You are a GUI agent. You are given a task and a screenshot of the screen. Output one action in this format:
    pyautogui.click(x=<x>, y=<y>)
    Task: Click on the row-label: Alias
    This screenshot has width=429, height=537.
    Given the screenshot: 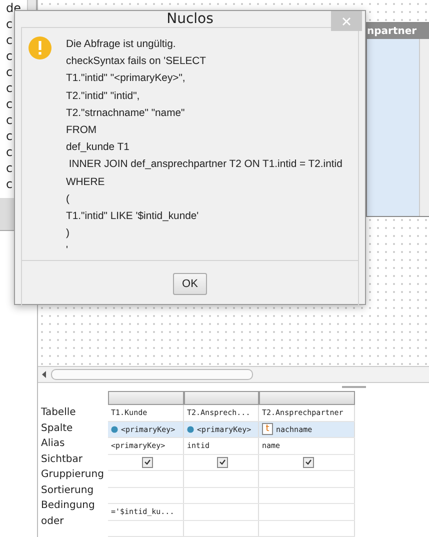 What is the action you would take?
    pyautogui.click(x=53, y=444)
    